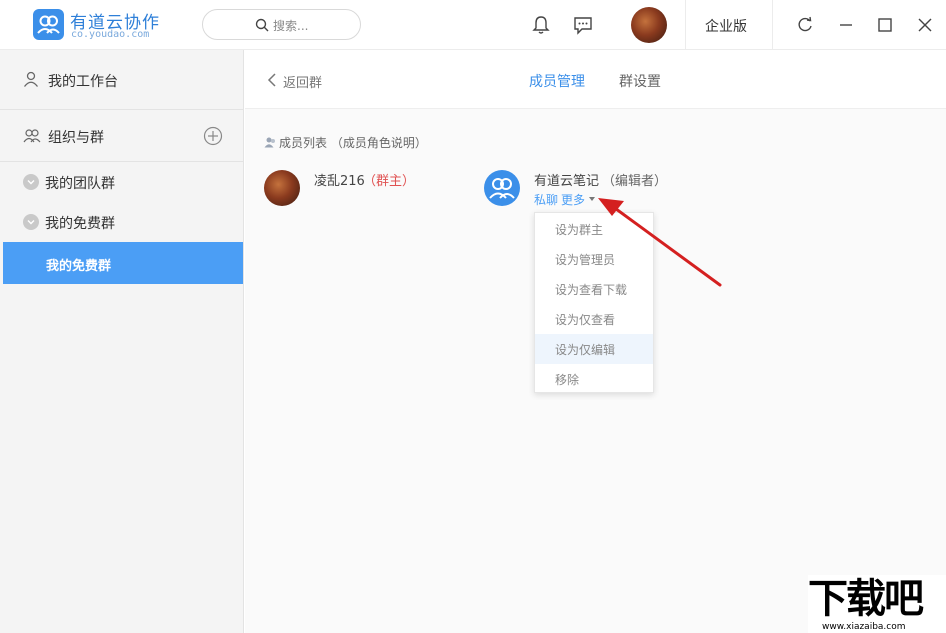 The image size is (946, 633). I want to click on search-icon, so click(262, 25).